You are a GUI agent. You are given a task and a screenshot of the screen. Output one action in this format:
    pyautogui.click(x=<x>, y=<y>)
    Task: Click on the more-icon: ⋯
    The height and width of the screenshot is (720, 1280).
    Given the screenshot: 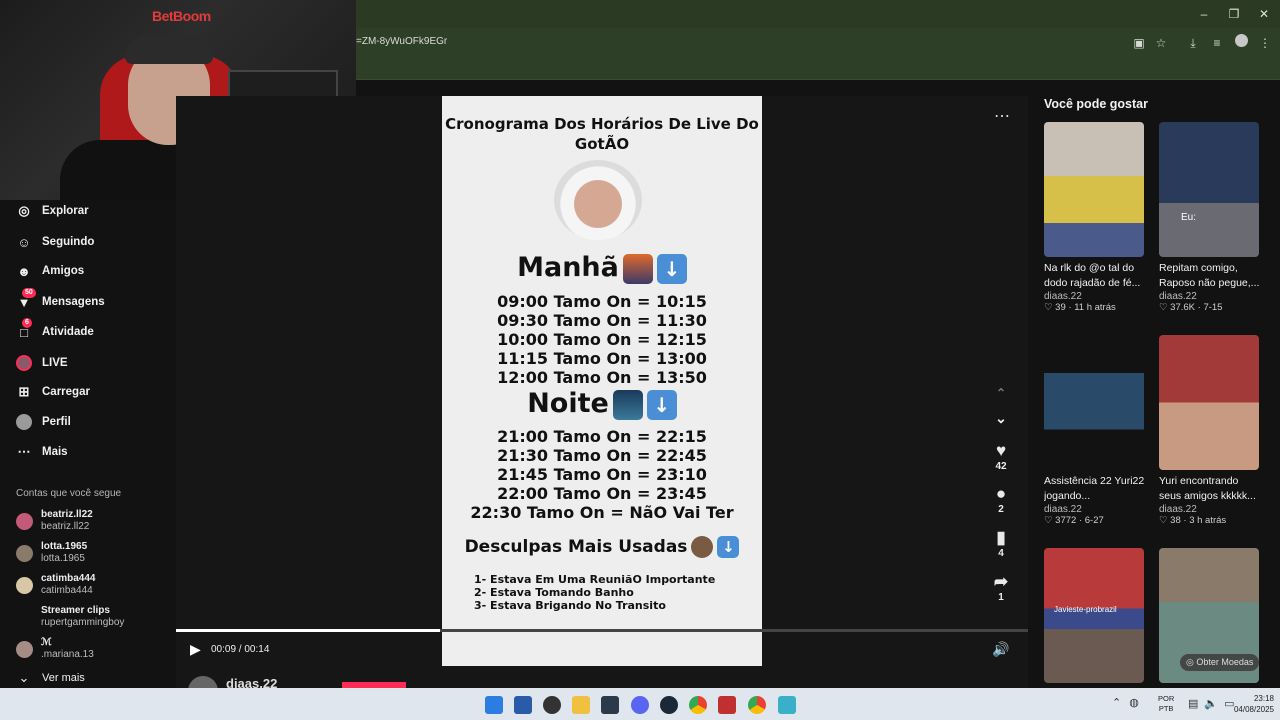 What is the action you would take?
    pyautogui.click(x=24, y=451)
    